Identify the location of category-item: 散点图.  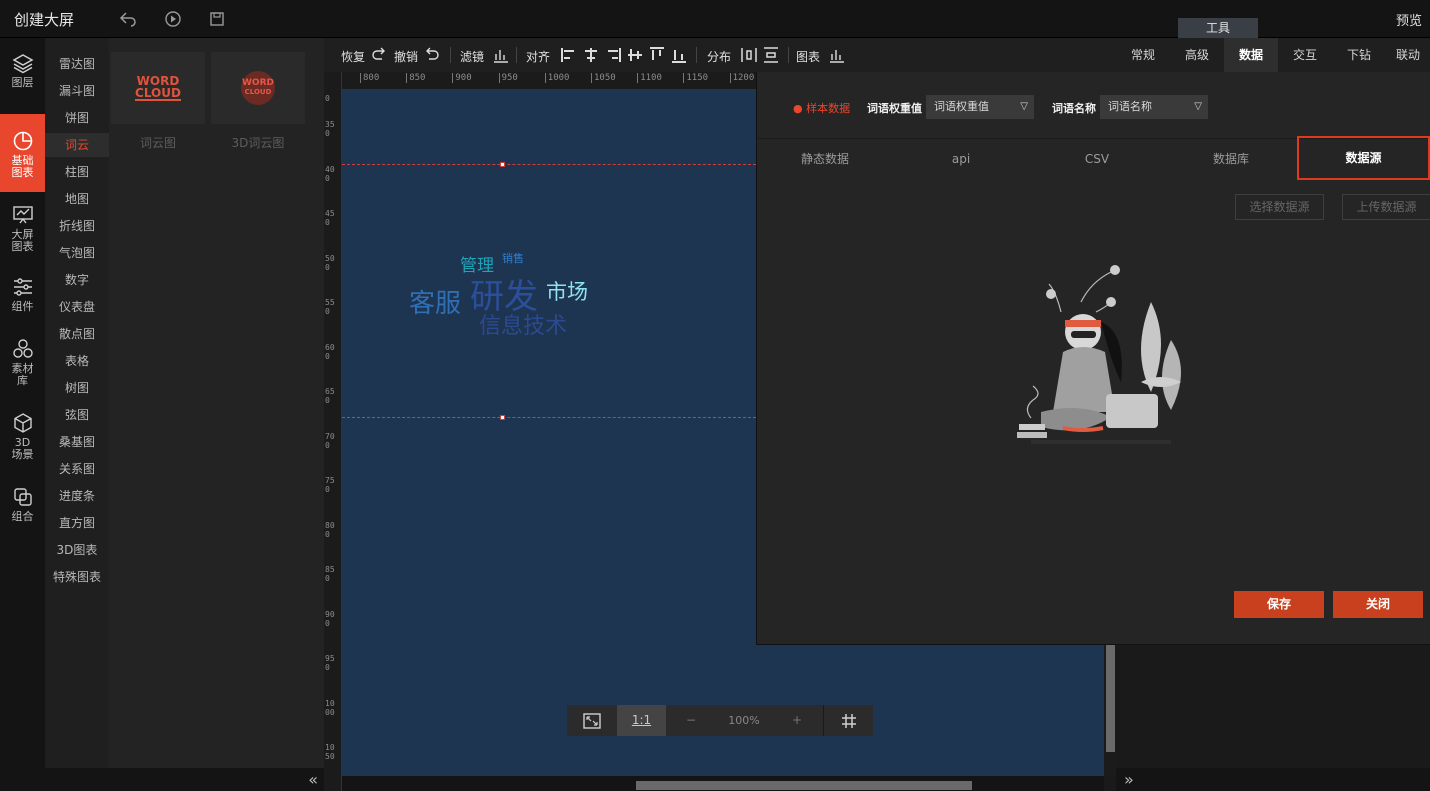
(77, 334).